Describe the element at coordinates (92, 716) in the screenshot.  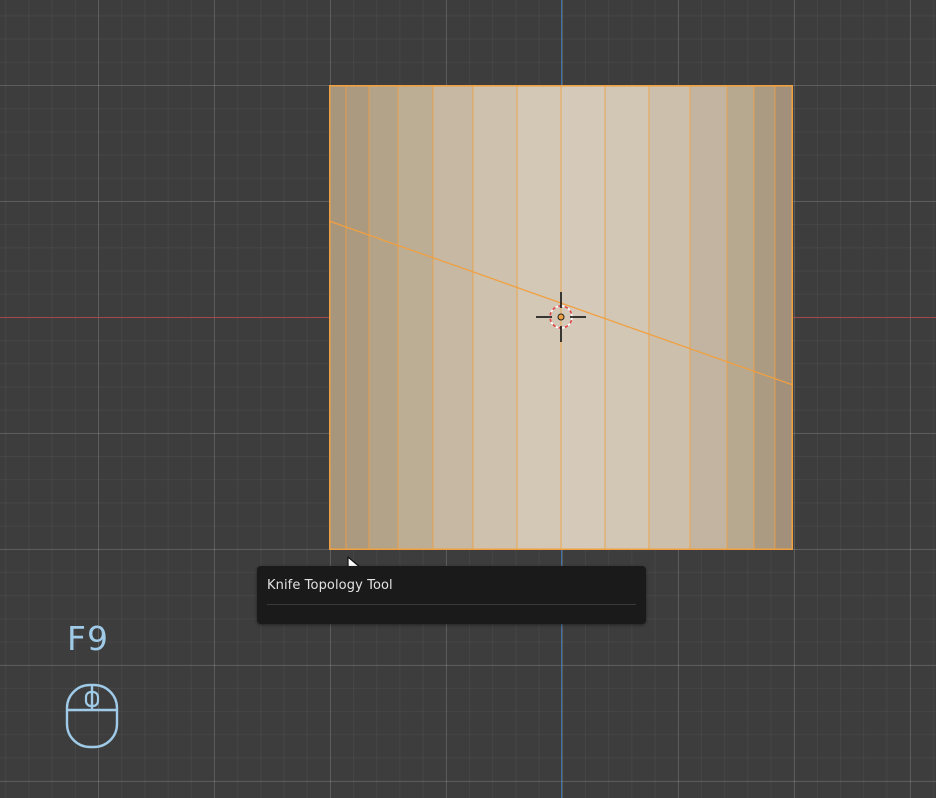
I see `mouse-icon` at that location.